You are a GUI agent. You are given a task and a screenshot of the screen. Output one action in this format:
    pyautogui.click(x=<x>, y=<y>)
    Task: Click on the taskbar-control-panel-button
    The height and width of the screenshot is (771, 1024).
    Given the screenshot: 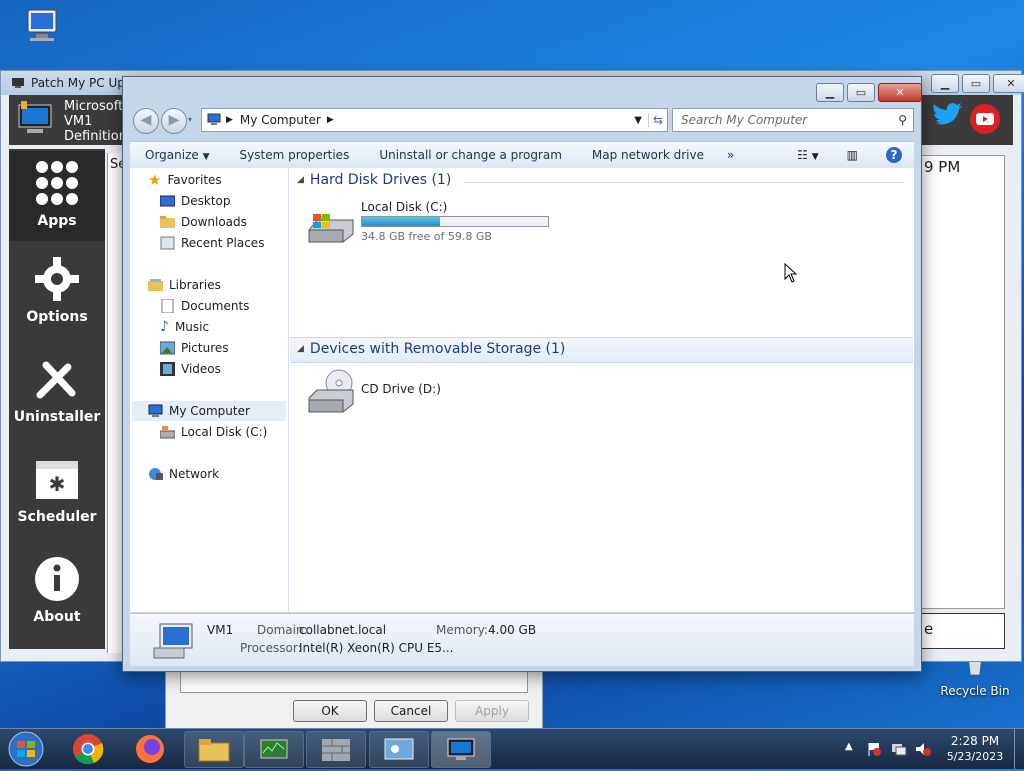 What is the action you would take?
    pyautogui.click(x=399, y=749)
    